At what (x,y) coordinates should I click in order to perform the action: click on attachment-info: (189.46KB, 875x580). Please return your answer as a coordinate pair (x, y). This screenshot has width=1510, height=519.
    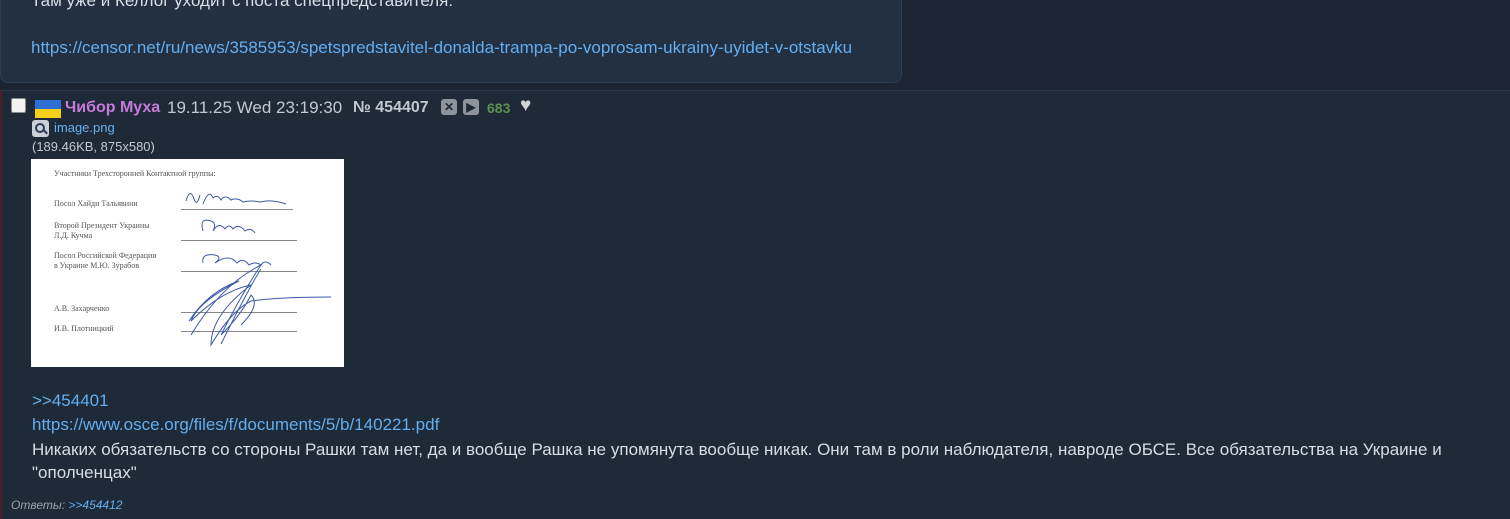
    Looking at the image, I should click on (93, 146).